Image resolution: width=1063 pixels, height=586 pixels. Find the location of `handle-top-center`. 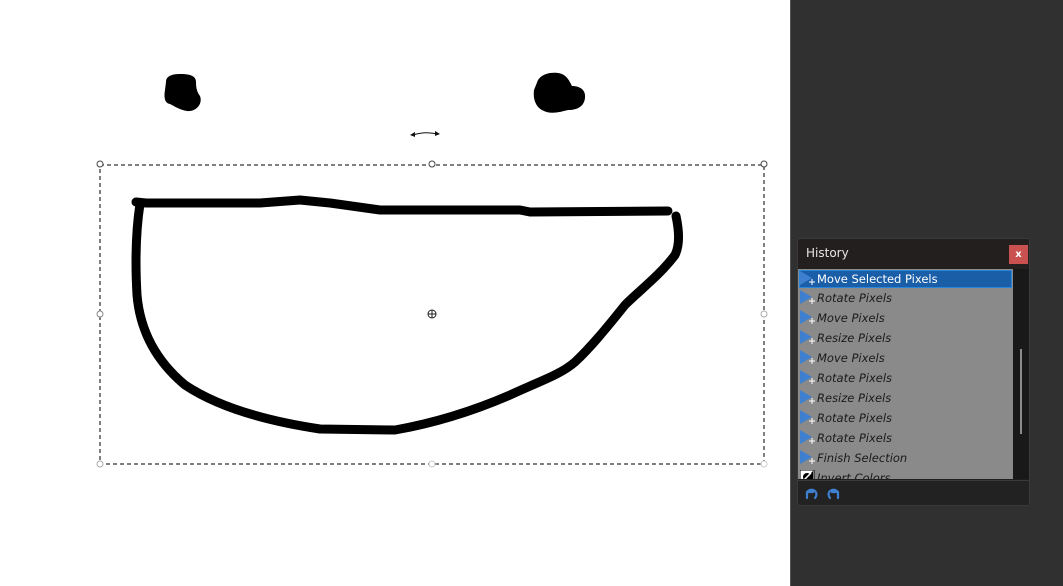

handle-top-center is located at coordinates (432, 164).